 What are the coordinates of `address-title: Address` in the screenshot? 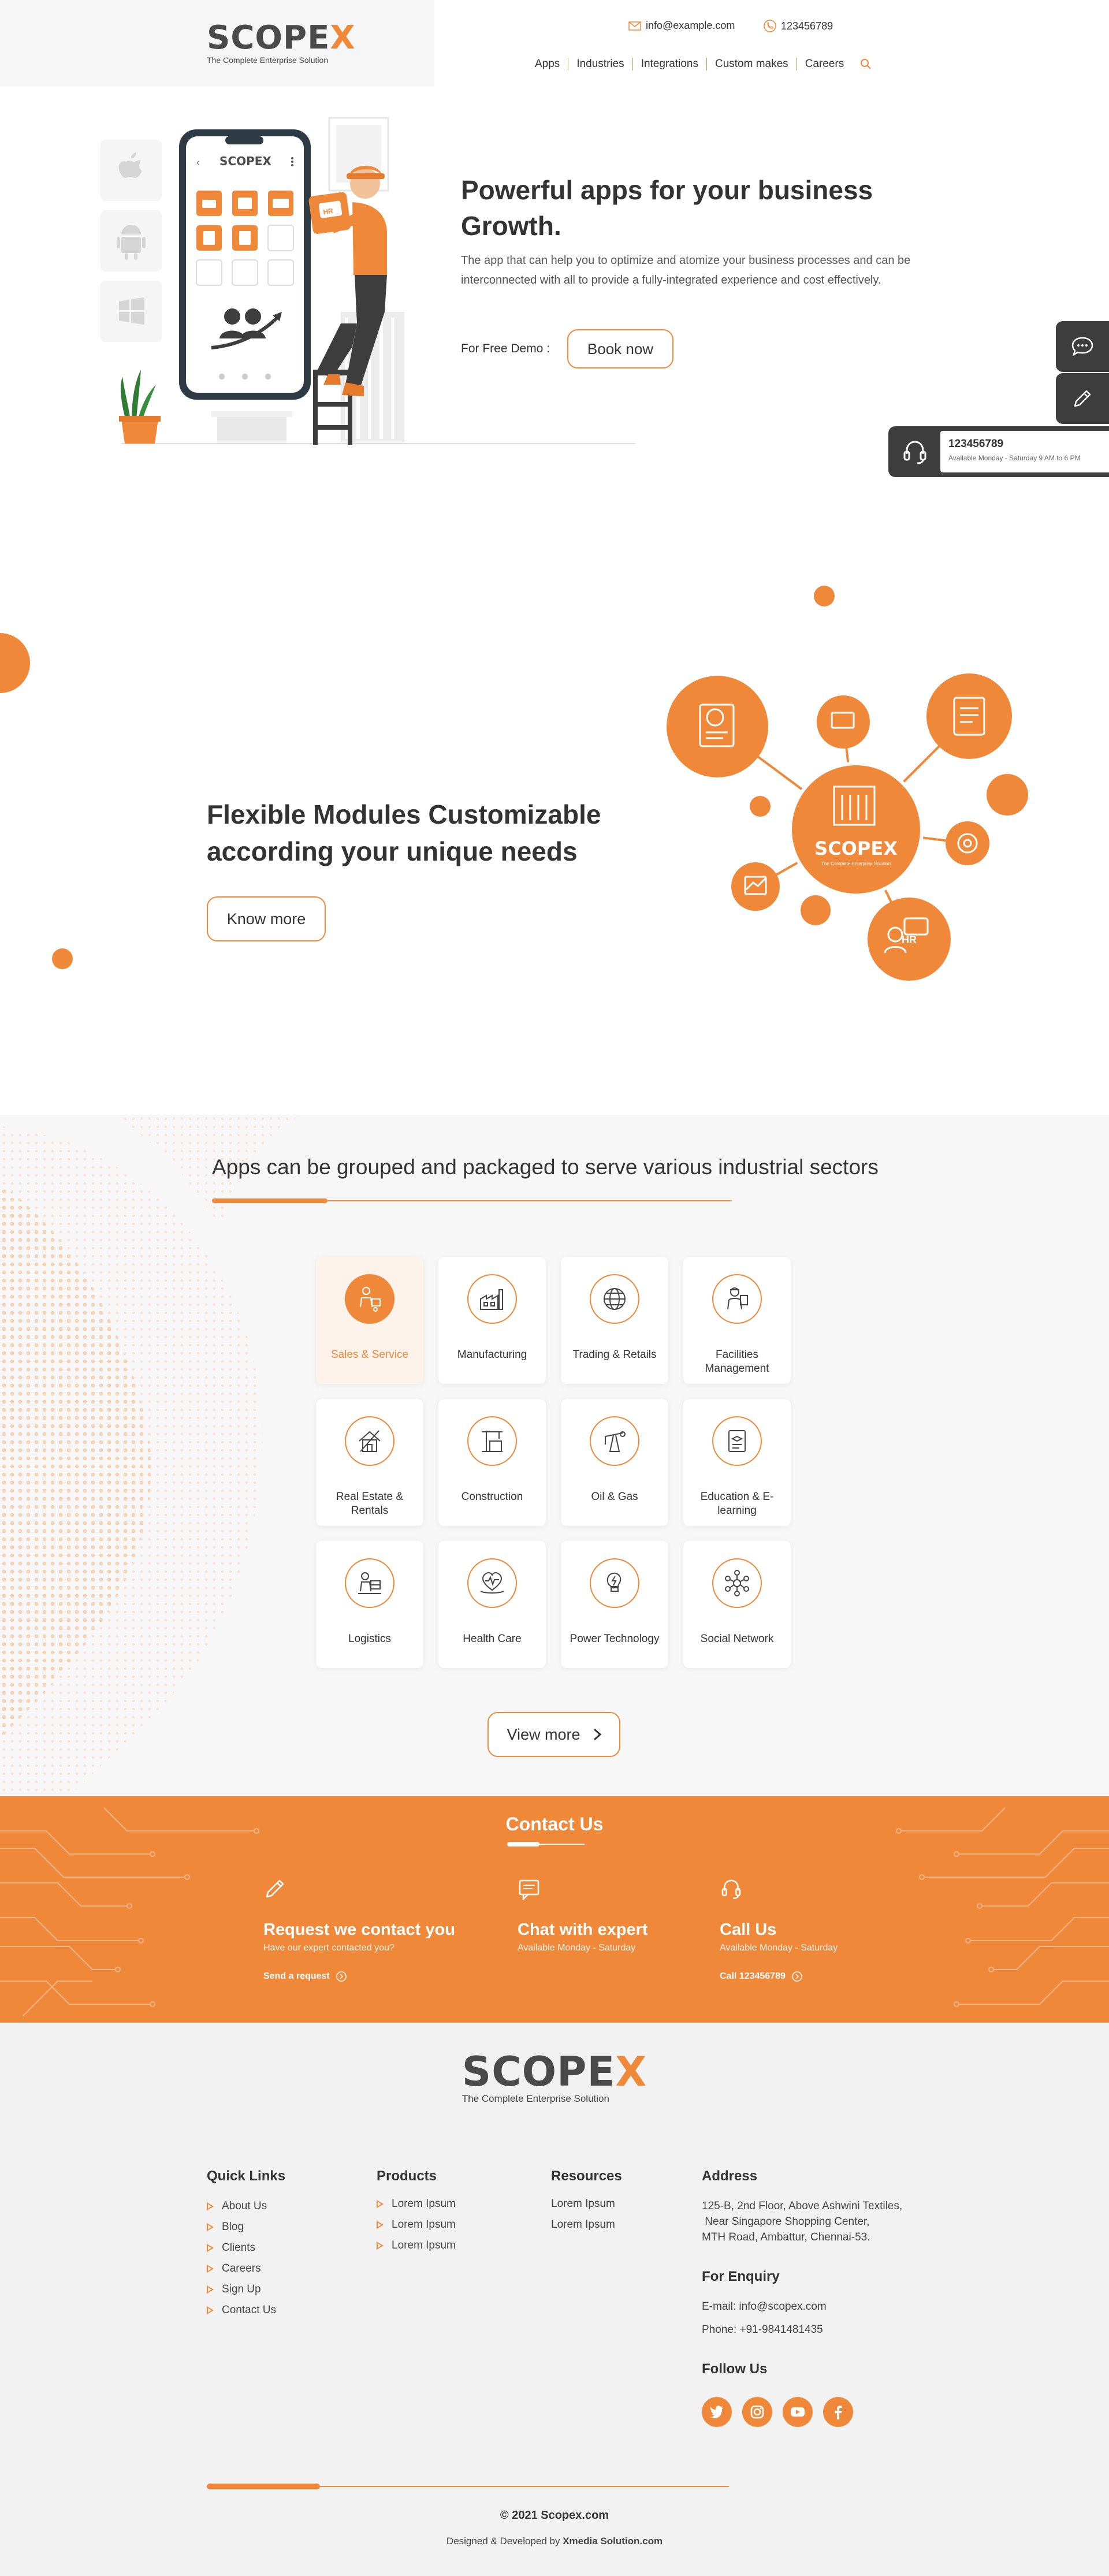 It's located at (730, 2176).